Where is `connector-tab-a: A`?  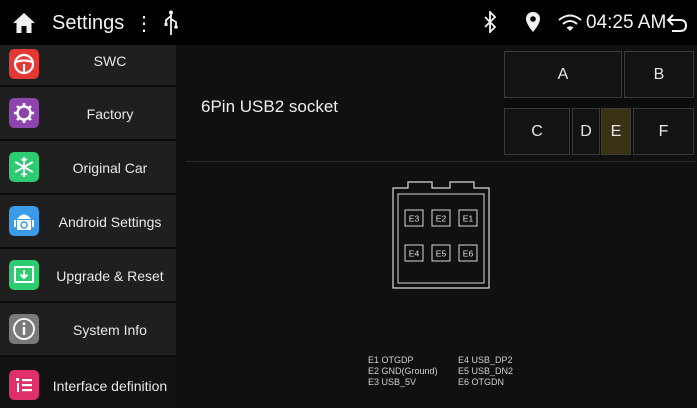
connector-tab-a: A is located at coordinates (563, 74).